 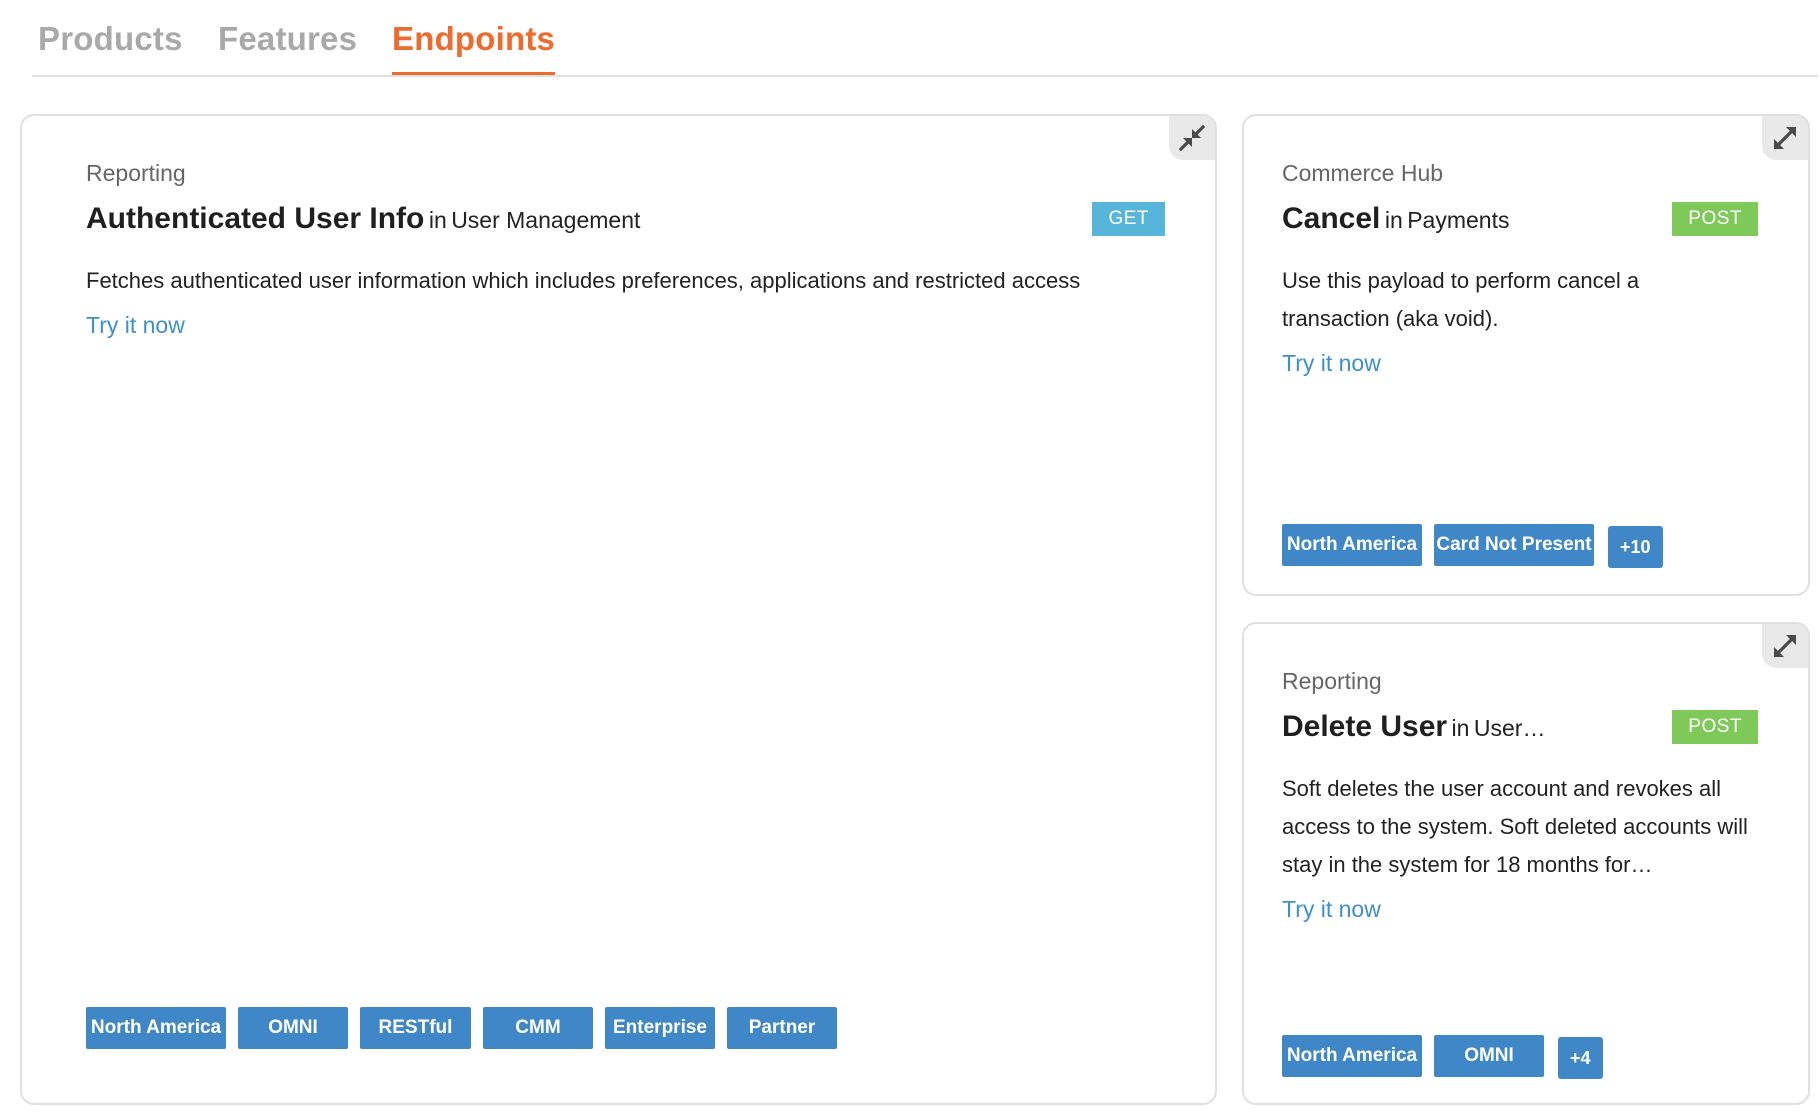 I want to click on tab-bar: Products Features Endpoints, so click(x=925, y=38).